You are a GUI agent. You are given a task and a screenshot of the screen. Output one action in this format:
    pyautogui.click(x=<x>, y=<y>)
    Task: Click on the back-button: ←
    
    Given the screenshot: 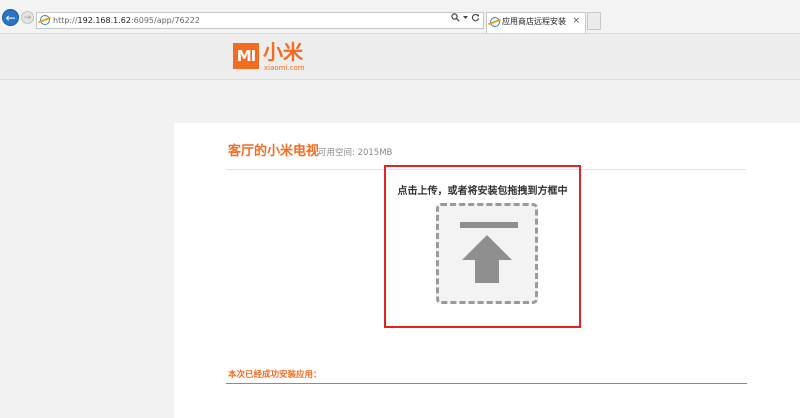 What is the action you would take?
    pyautogui.click(x=10, y=17)
    